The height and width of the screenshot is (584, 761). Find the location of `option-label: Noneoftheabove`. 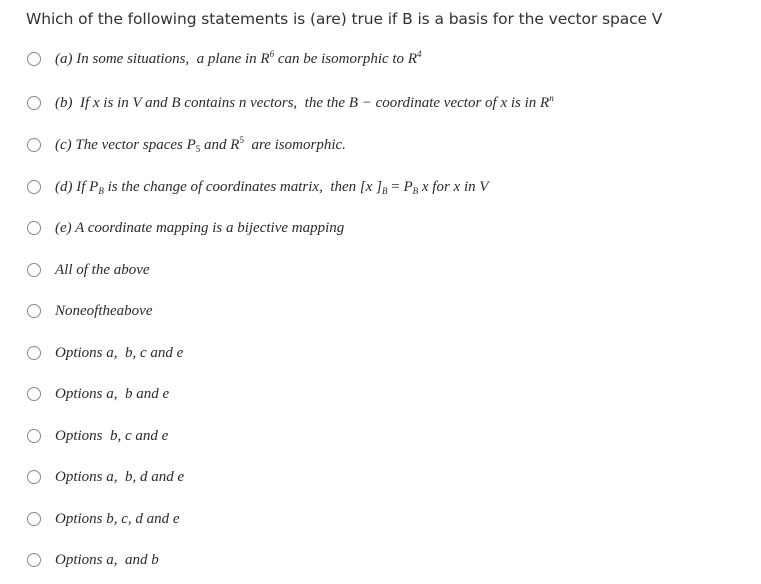

option-label: Noneoftheabove is located at coordinates (104, 310).